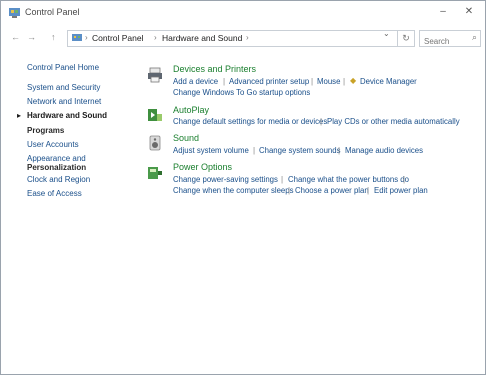 The width and height of the screenshot is (486, 375). What do you see at coordinates (53, 144) in the screenshot?
I see `sidebar-item-user-accounts: User Accounts` at bounding box center [53, 144].